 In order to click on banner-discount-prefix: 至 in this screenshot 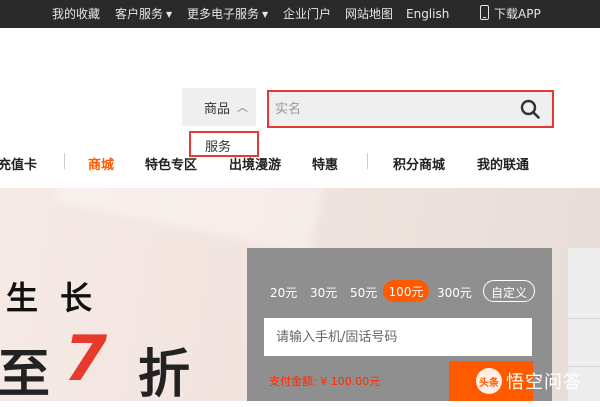, I will do `click(25, 375)`.